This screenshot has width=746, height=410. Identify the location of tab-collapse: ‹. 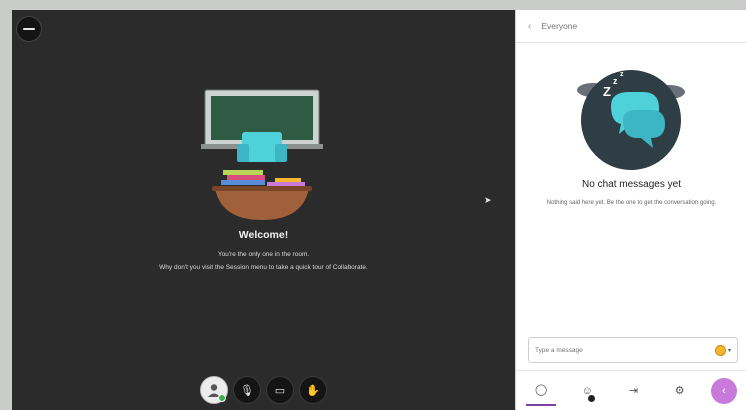
(723, 390).